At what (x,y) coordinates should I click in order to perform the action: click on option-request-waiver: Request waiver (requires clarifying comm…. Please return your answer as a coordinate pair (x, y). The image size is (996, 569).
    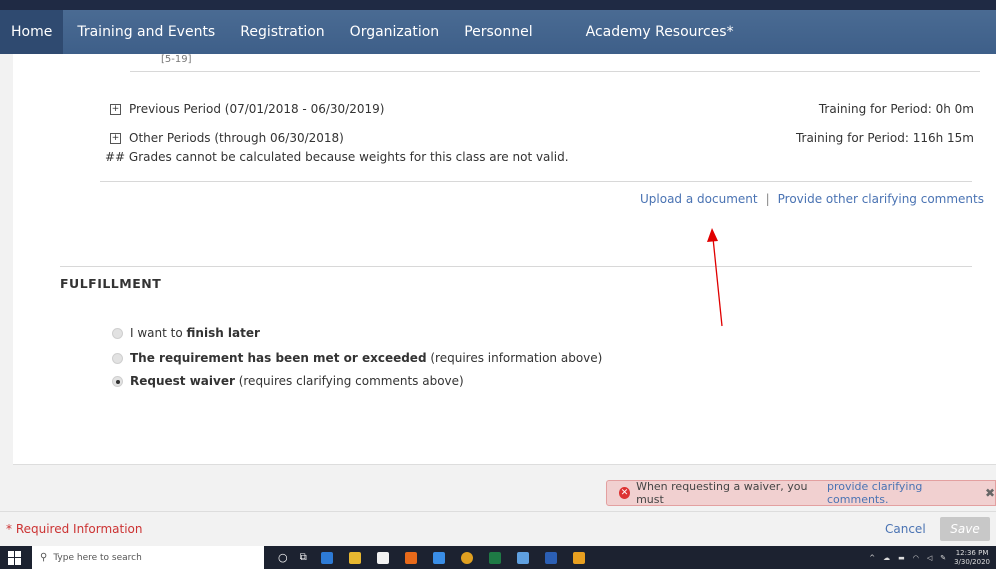
    Looking at the image, I should click on (288, 381).